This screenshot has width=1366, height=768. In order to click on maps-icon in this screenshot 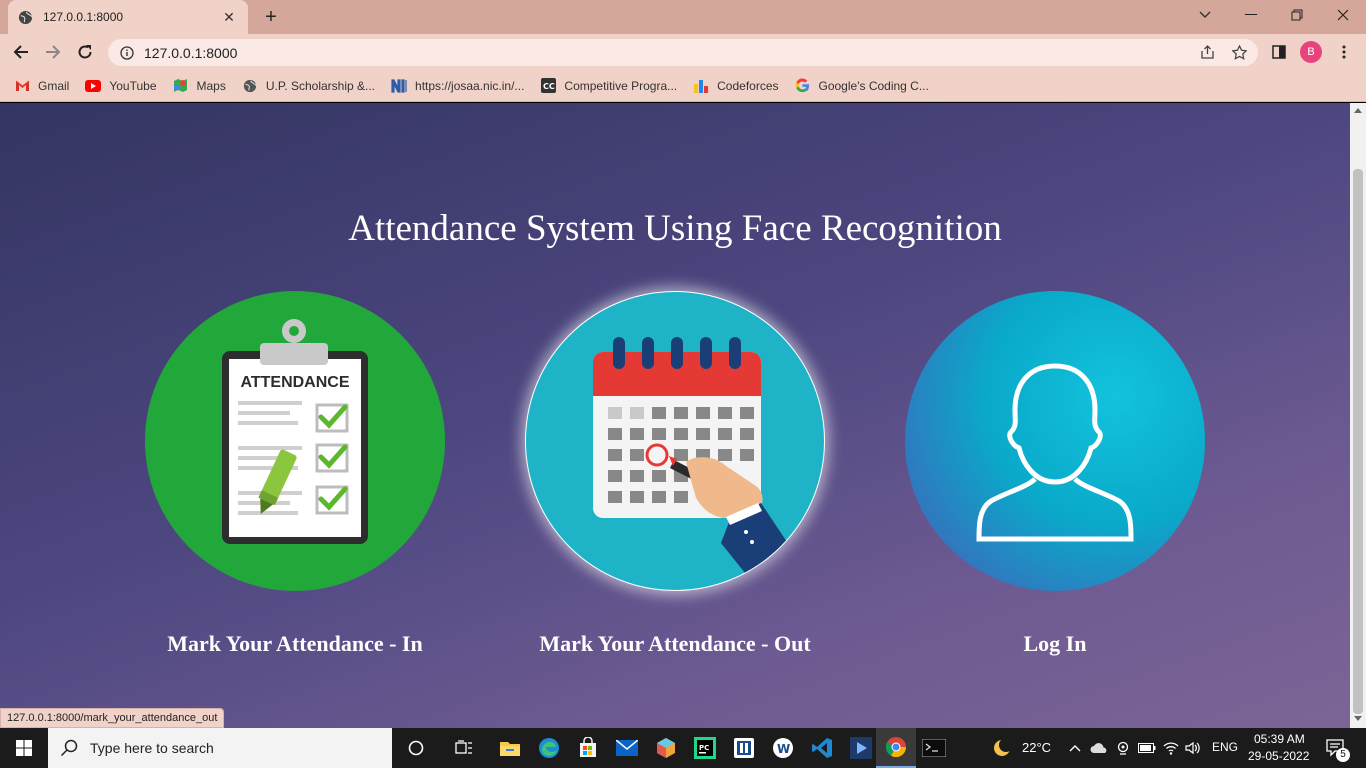, I will do `click(181, 86)`.